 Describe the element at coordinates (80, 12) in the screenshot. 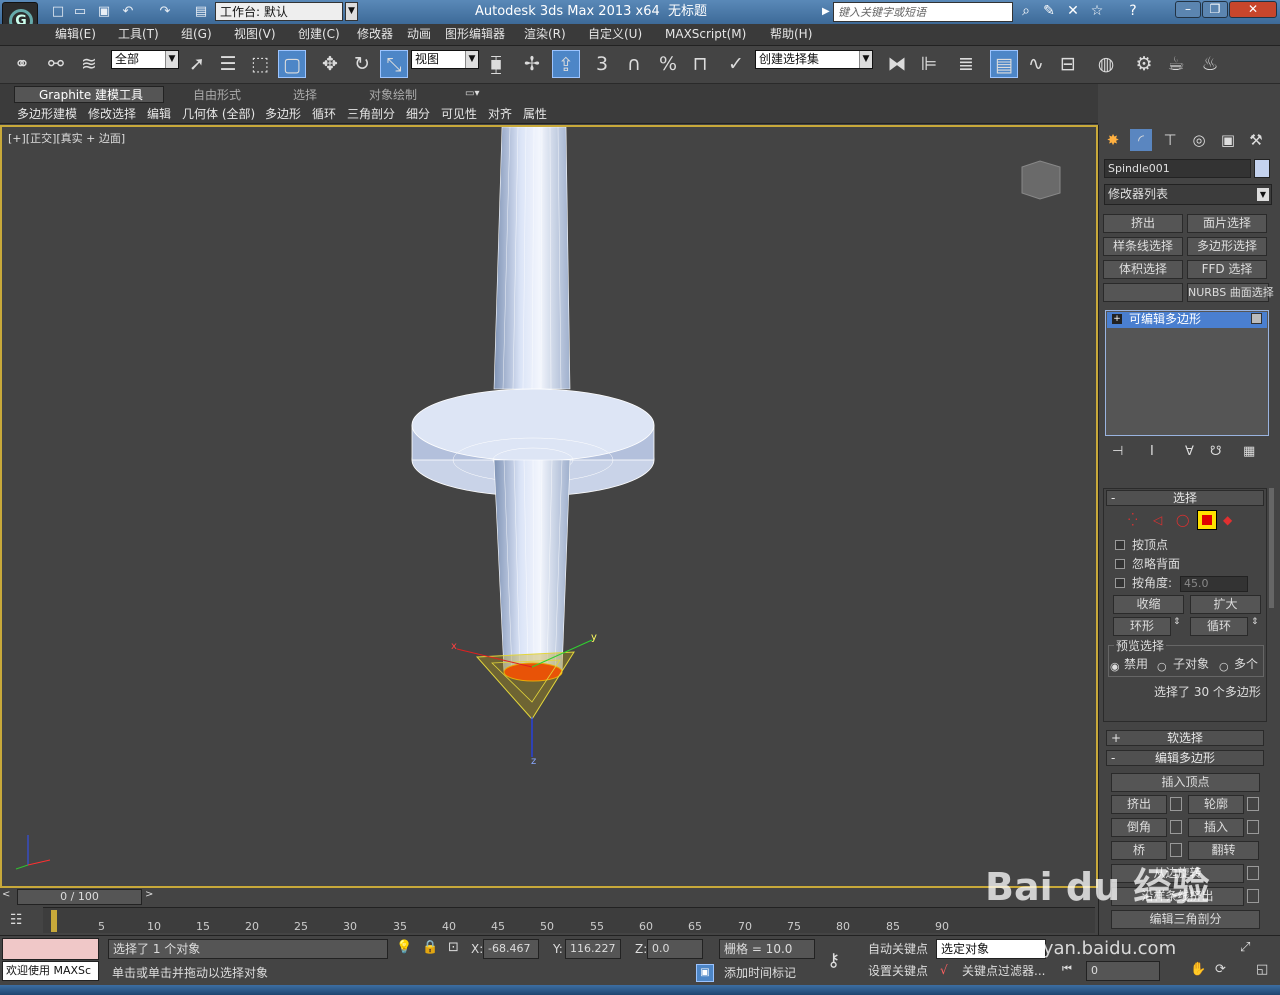

I see `open-file-icon: ▭` at that location.